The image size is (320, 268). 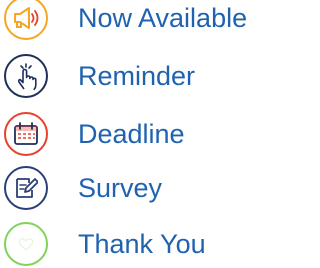 I want to click on legend-item-thank-you: Thank You, so click(x=105, y=244).